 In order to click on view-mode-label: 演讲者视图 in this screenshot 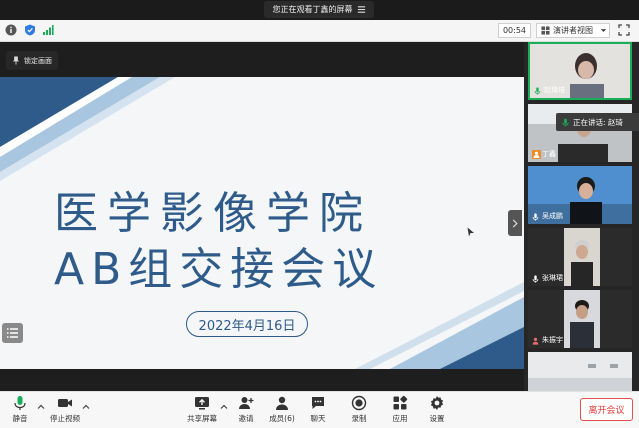, I will do `click(573, 30)`.